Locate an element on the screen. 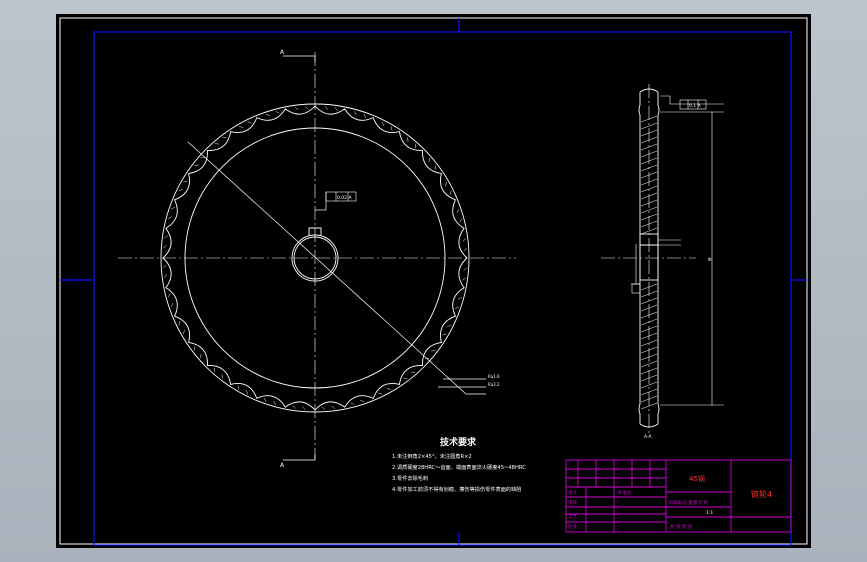 The width and height of the screenshot is (867, 562). section-mark-top: A is located at coordinates (282, 52).